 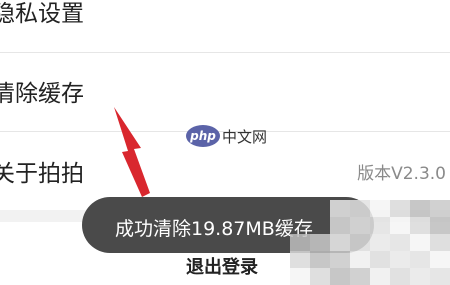 I want to click on watermark-site-text: 中文网, so click(x=245, y=137).